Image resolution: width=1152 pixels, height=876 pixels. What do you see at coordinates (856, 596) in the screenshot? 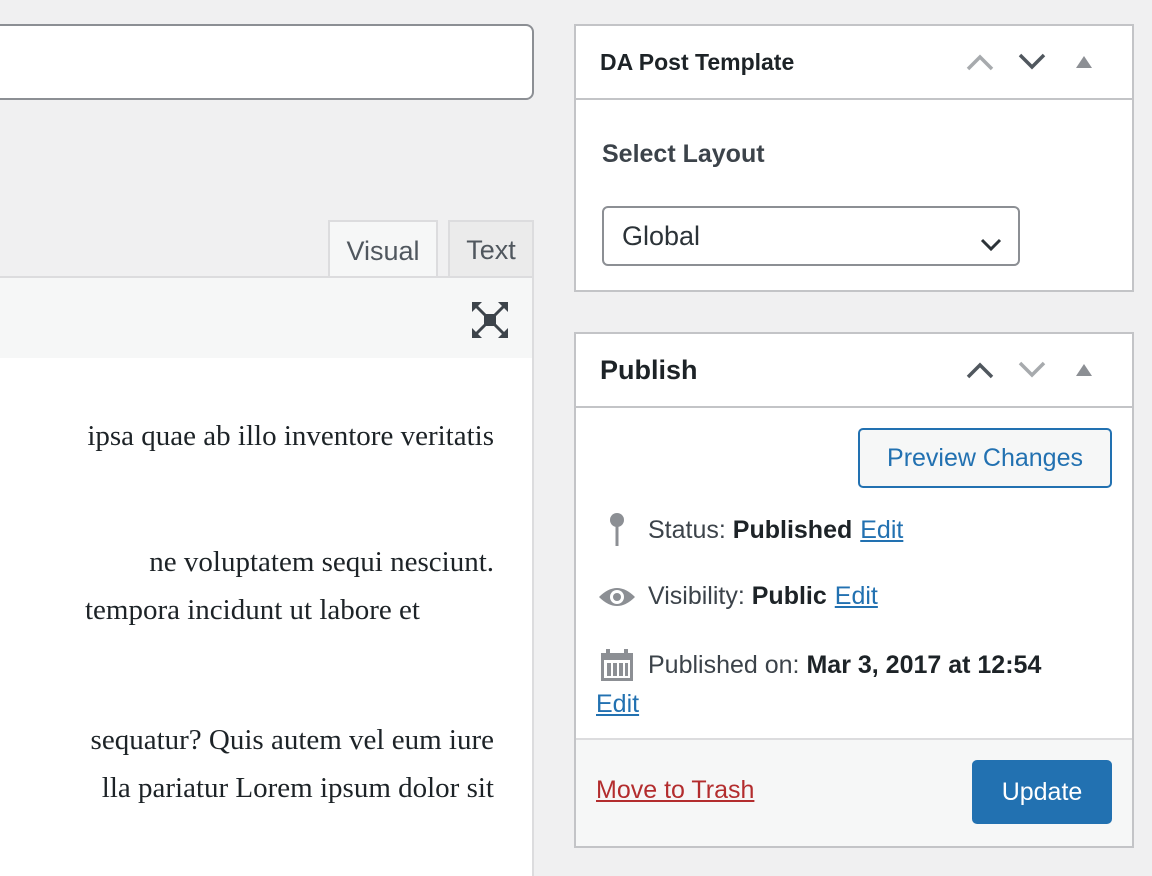
I see `edit-visibility-link: Edit` at bounding box center [856, 596].